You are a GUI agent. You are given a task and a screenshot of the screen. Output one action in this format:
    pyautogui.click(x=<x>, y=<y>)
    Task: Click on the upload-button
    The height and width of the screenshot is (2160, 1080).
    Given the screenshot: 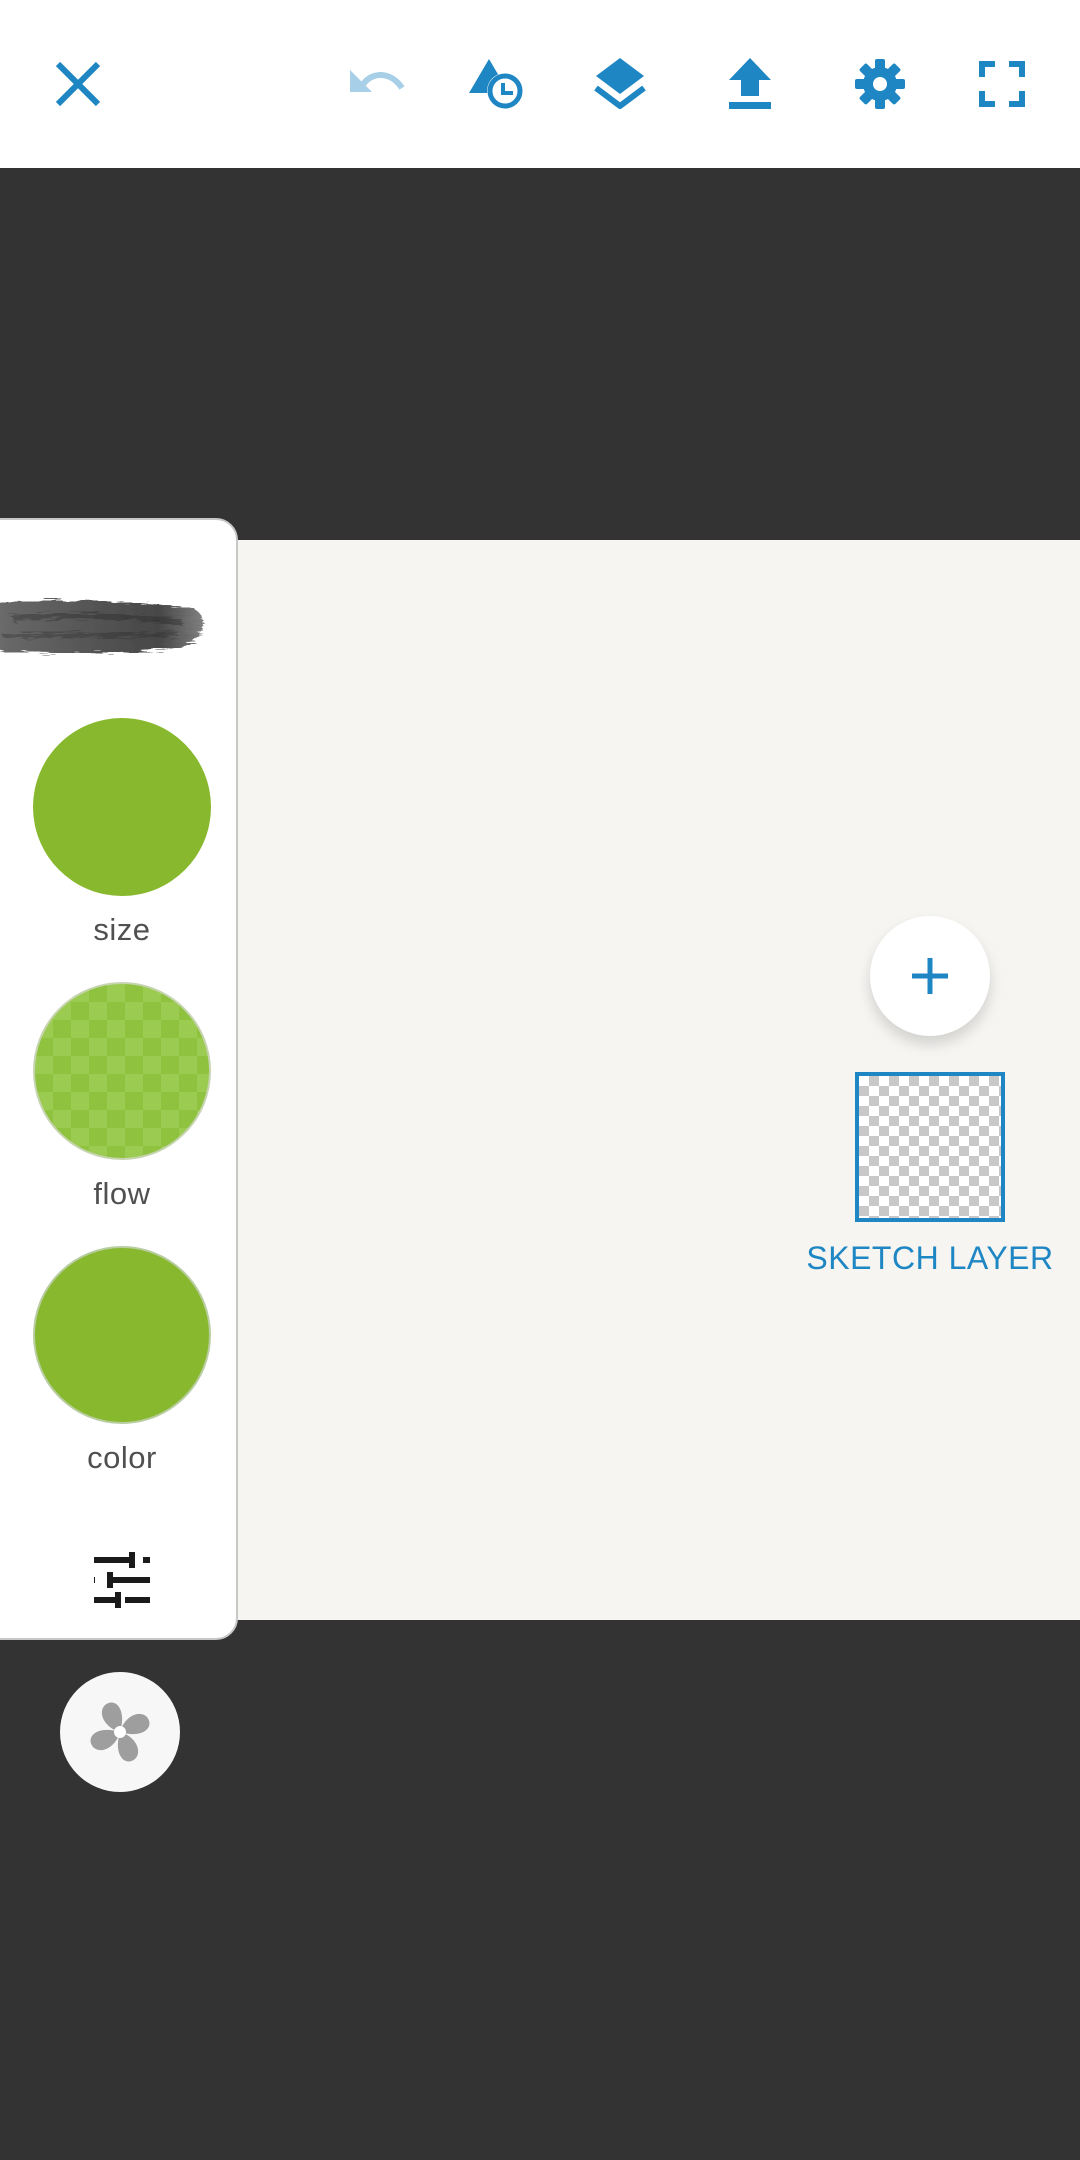 What is the action you would take?
    pyautogui.click(x=750, y=84)
    